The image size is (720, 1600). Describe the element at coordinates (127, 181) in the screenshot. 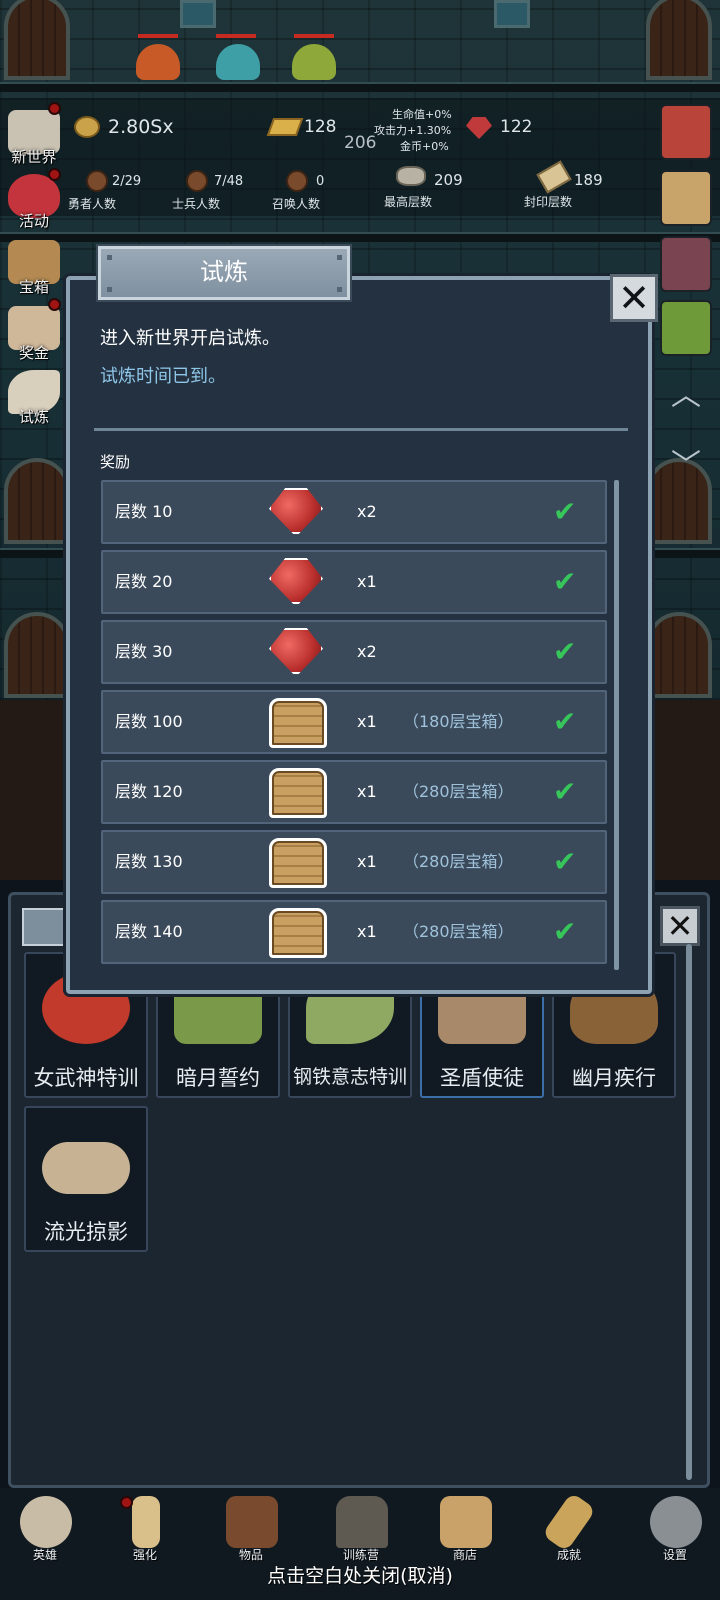

I see `hero-count: 2/29` at that location.